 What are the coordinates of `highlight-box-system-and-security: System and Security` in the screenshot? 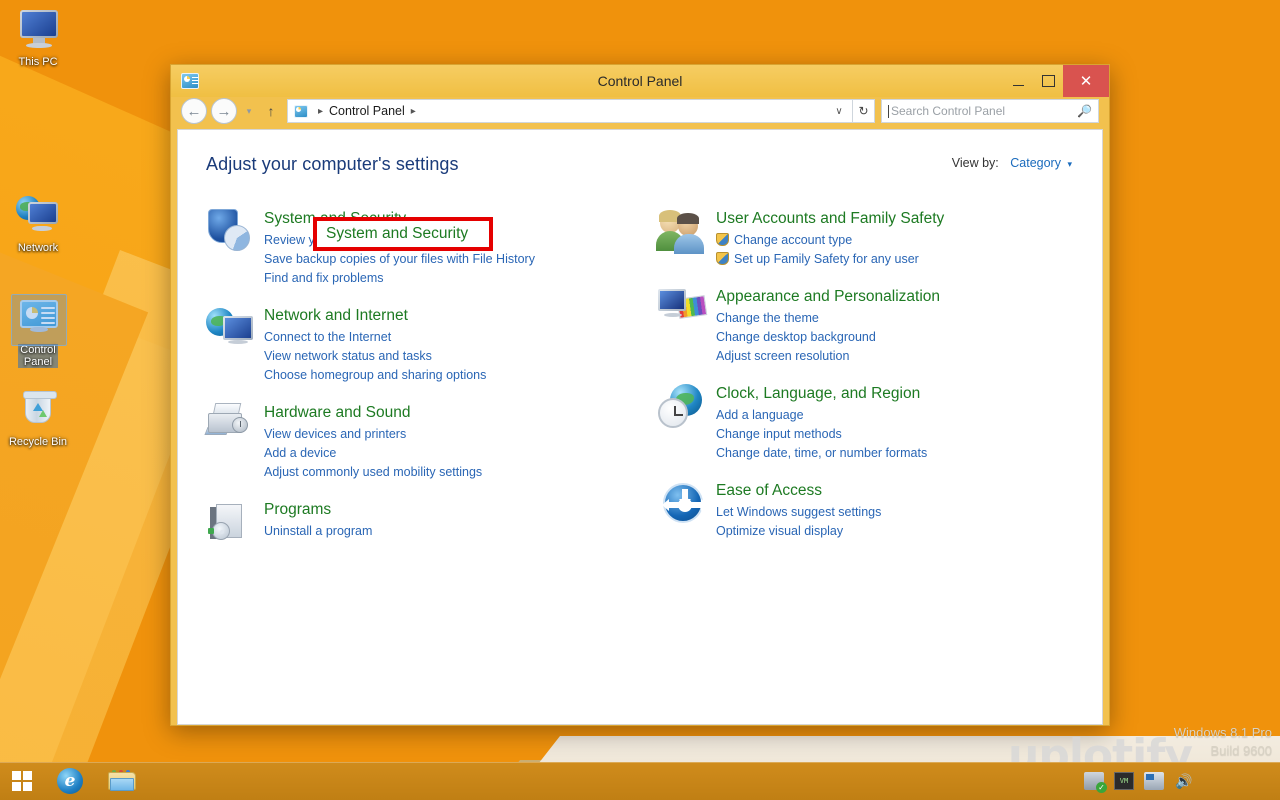 It's located at (403, 234).